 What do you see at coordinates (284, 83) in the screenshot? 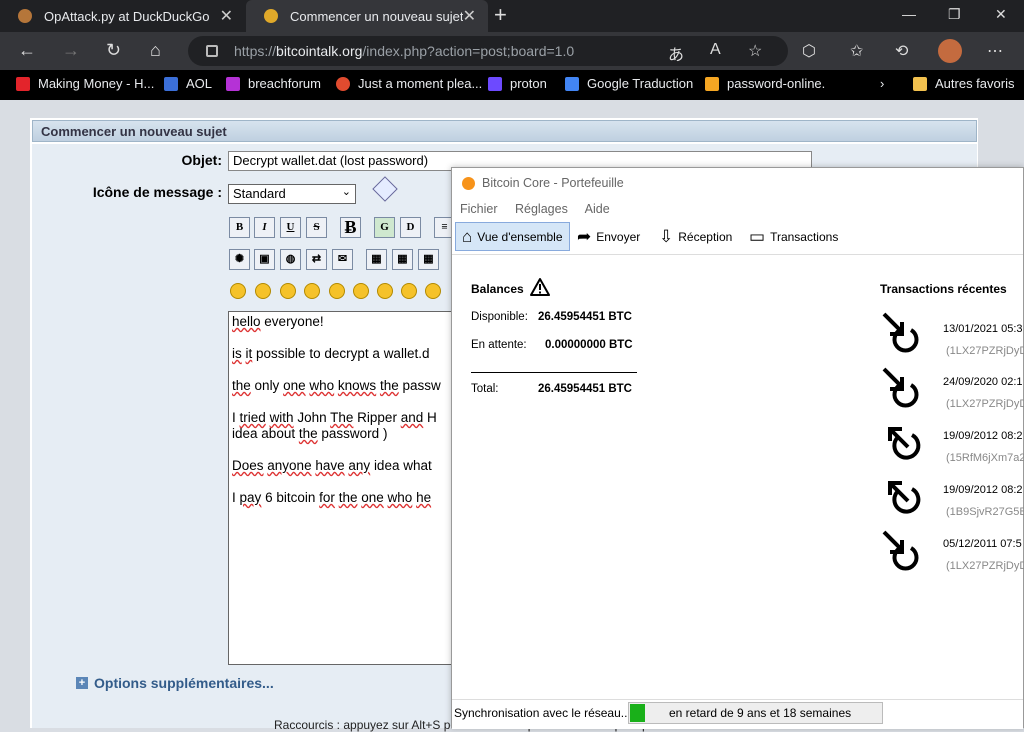
I see `bookmark-label: breachforum` at bounding box center [284, 83].